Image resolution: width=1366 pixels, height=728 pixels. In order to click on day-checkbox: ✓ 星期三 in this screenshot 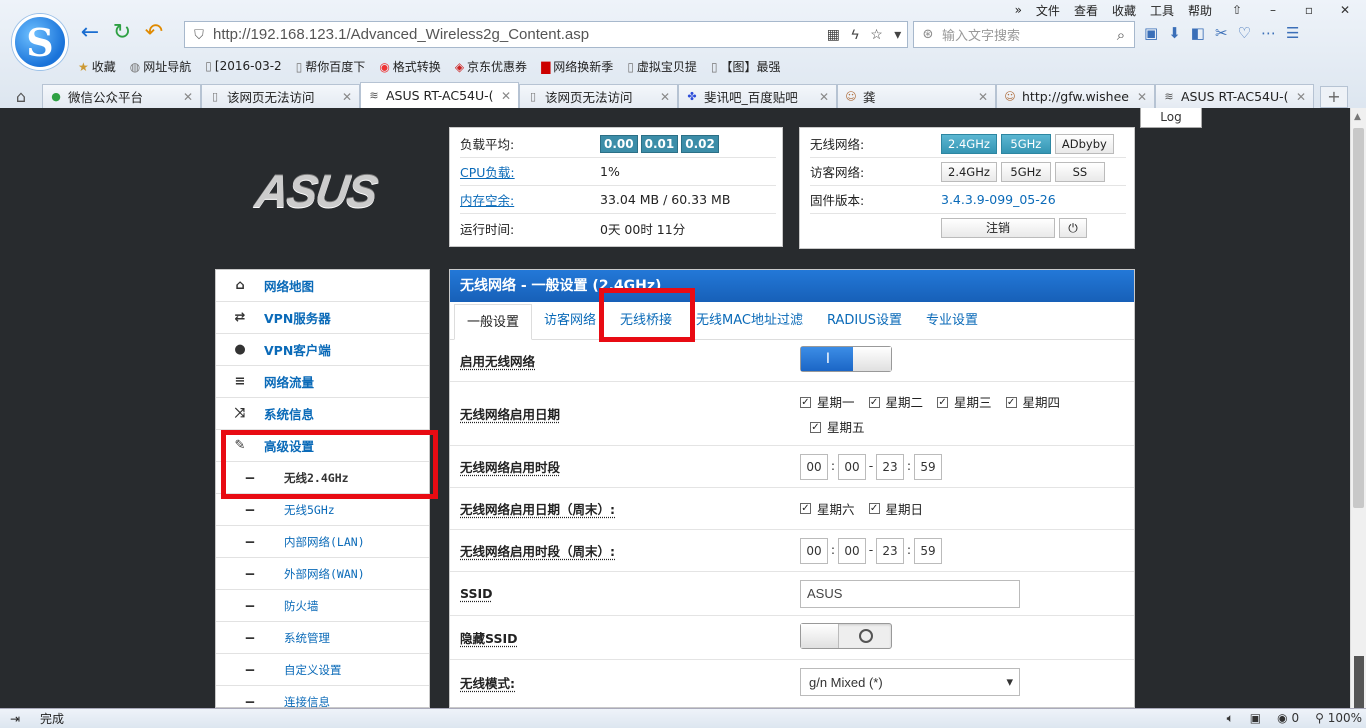, I will do `click(964, 402)`.